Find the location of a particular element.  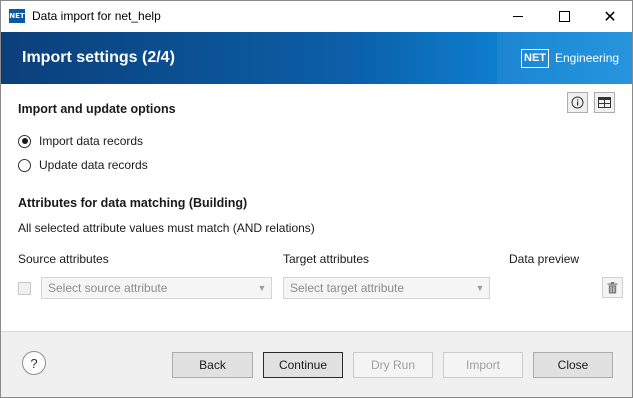

minimize-button is located at coordinates (518, 16).